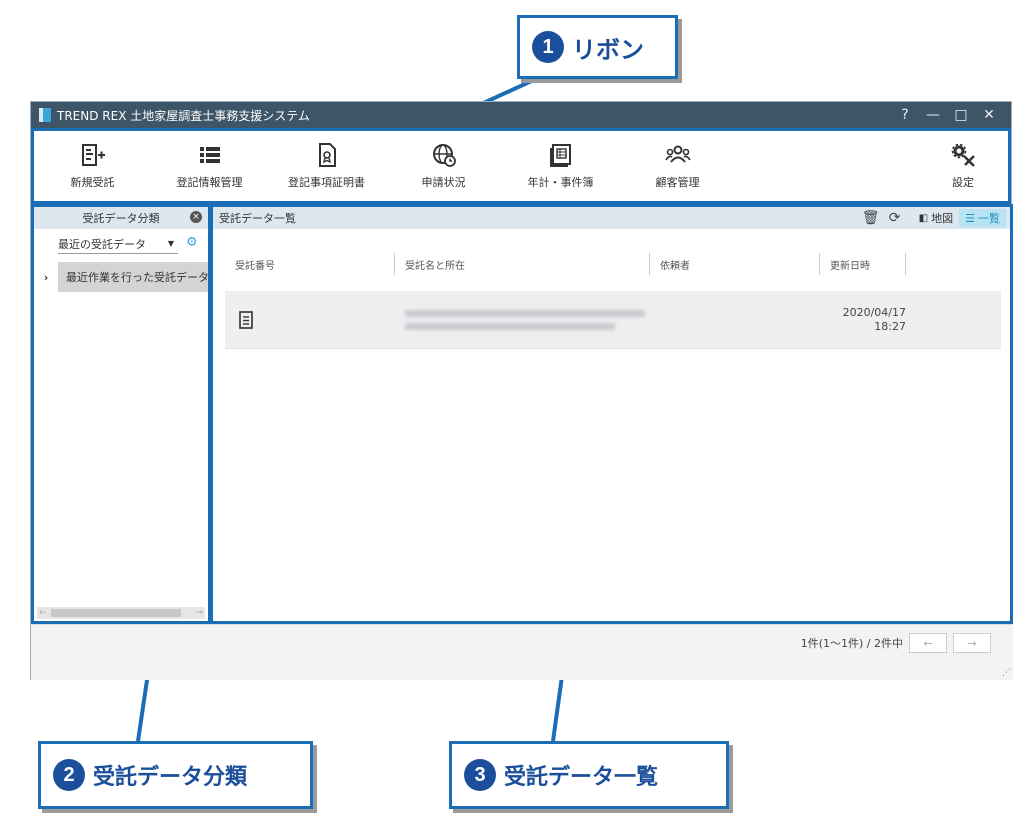 The height and width of the screenshot is (820, 1024). I want to click on maximize-button: □, so click(961, 115).